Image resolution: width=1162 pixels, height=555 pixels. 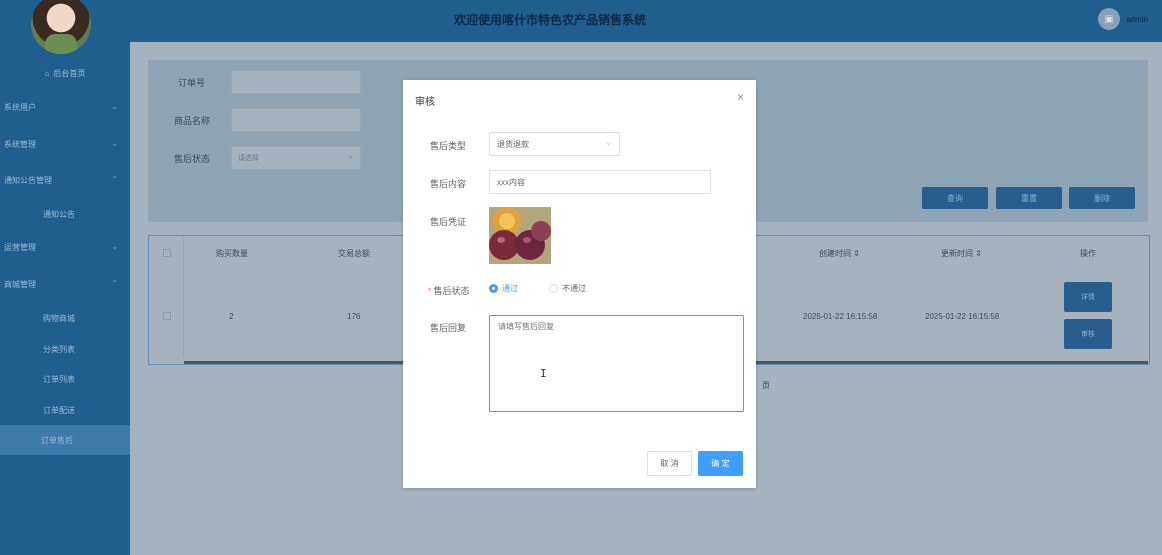 What do you see at coordinates (47, 73) in the screenshot?
I see `home-icon: ⌂` at bounding box center [47, 73].